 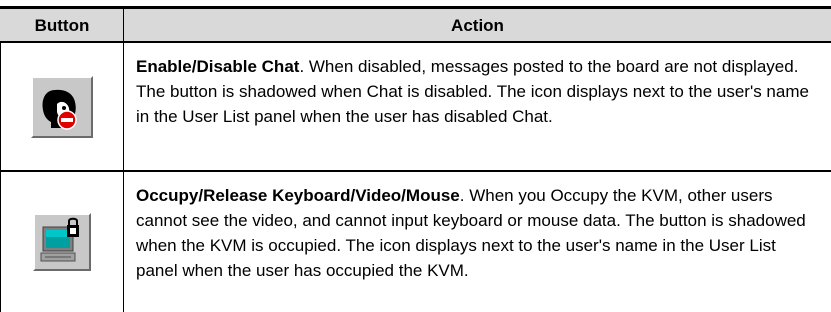 I want to click on table-header: Button Action, so click(x=415, y=24).